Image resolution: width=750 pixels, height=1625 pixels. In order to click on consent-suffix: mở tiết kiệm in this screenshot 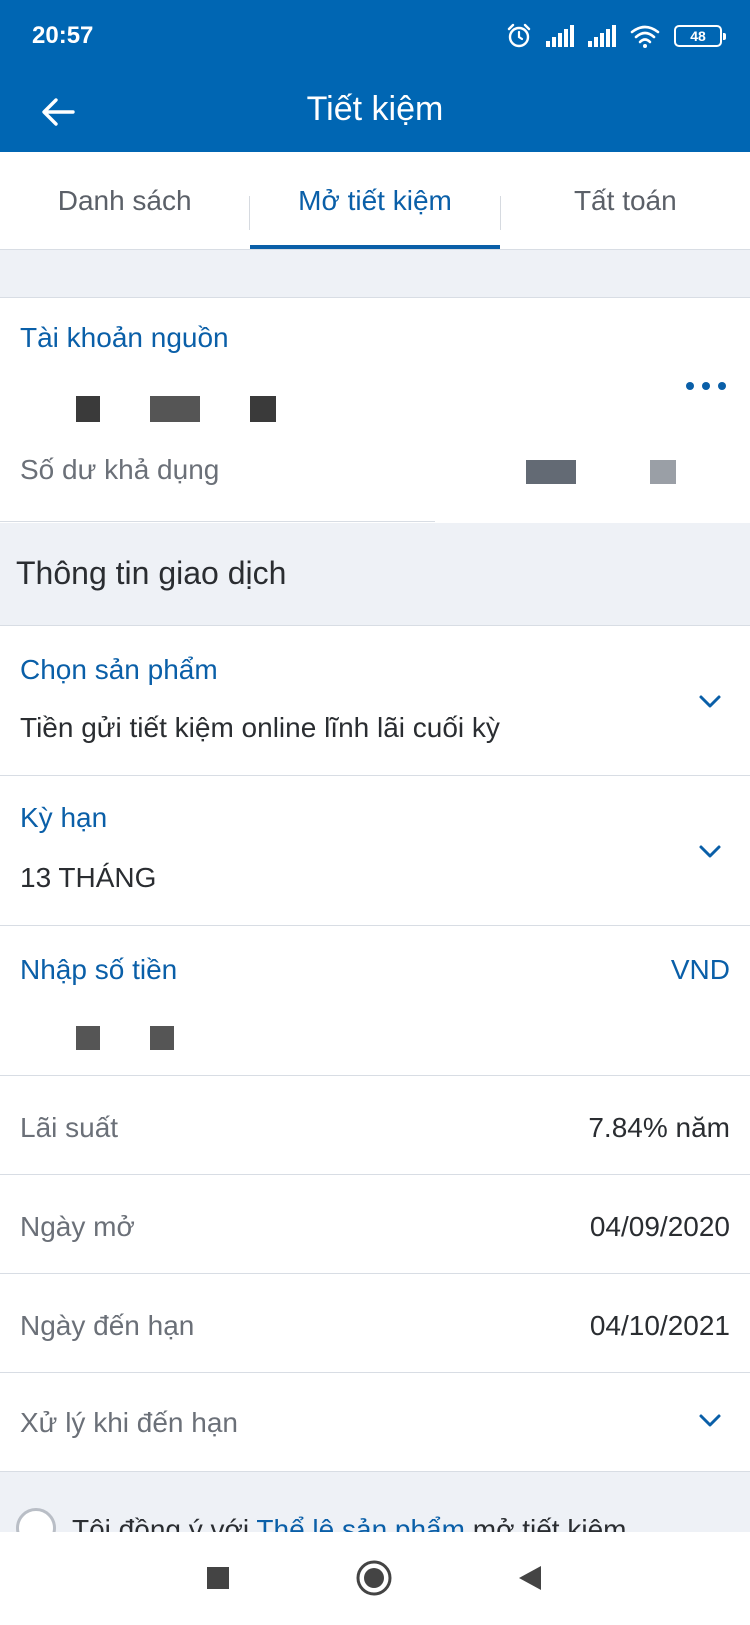, I will do `click(545, 1523)`.